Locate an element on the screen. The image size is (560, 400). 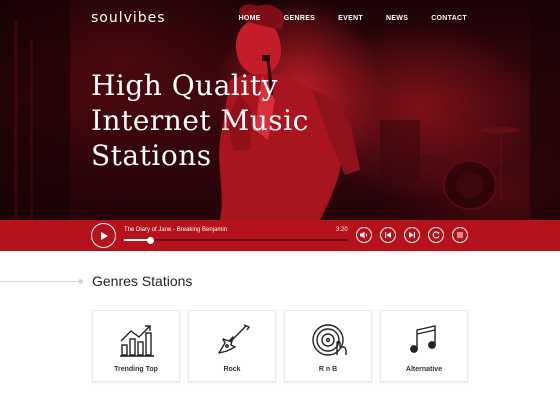
vinyl-record-icon is located at coordinates (329, 340).